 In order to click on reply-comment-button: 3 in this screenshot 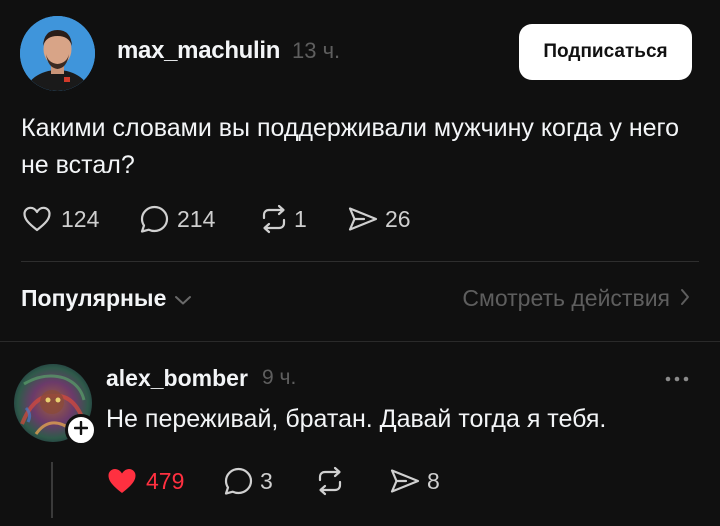, I will do `click(268, 481)`.